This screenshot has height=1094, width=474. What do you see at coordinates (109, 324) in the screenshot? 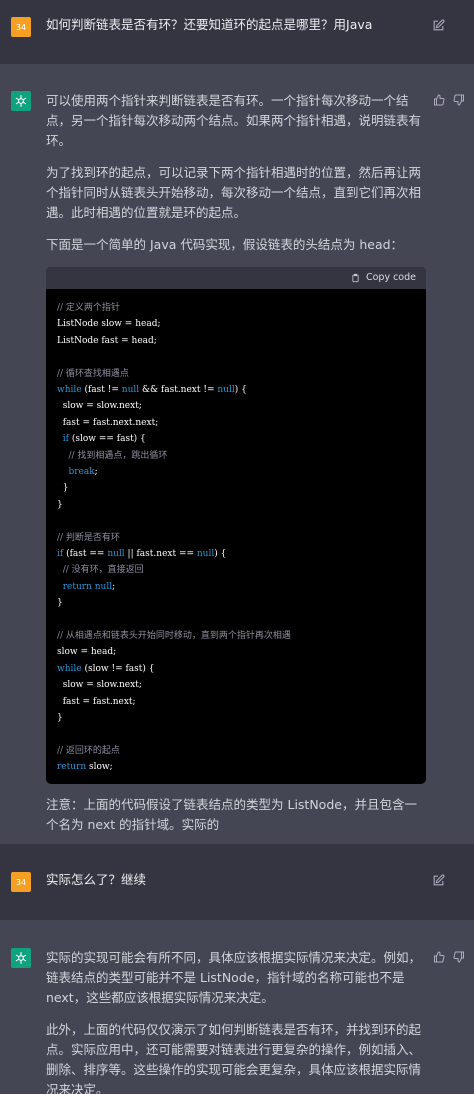
I see `code-line: ListNode slow = head;` at bounding box center [109, 324].